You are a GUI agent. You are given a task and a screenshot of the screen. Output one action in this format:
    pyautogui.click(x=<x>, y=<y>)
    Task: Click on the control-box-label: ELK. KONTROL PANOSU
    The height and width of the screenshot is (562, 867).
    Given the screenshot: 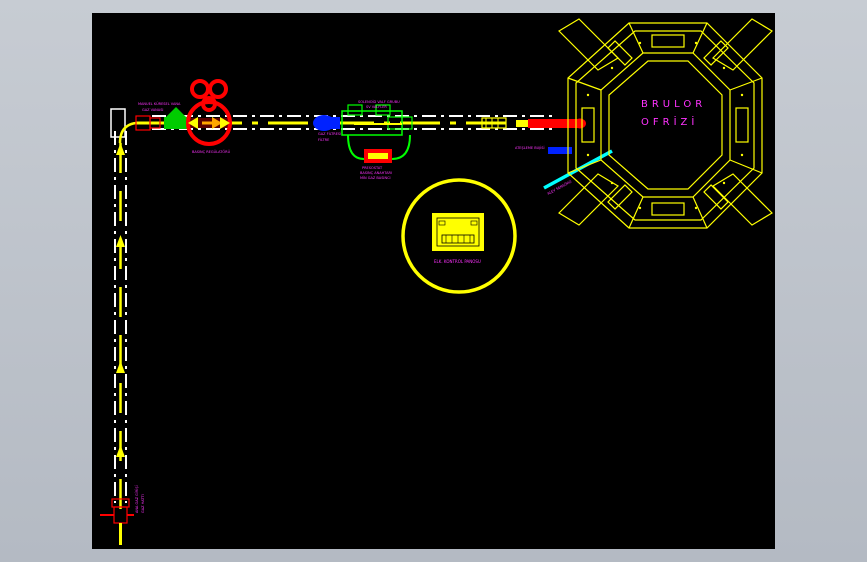 What is the action you would take?
    pyautogui.click(x=457, y=261)
    